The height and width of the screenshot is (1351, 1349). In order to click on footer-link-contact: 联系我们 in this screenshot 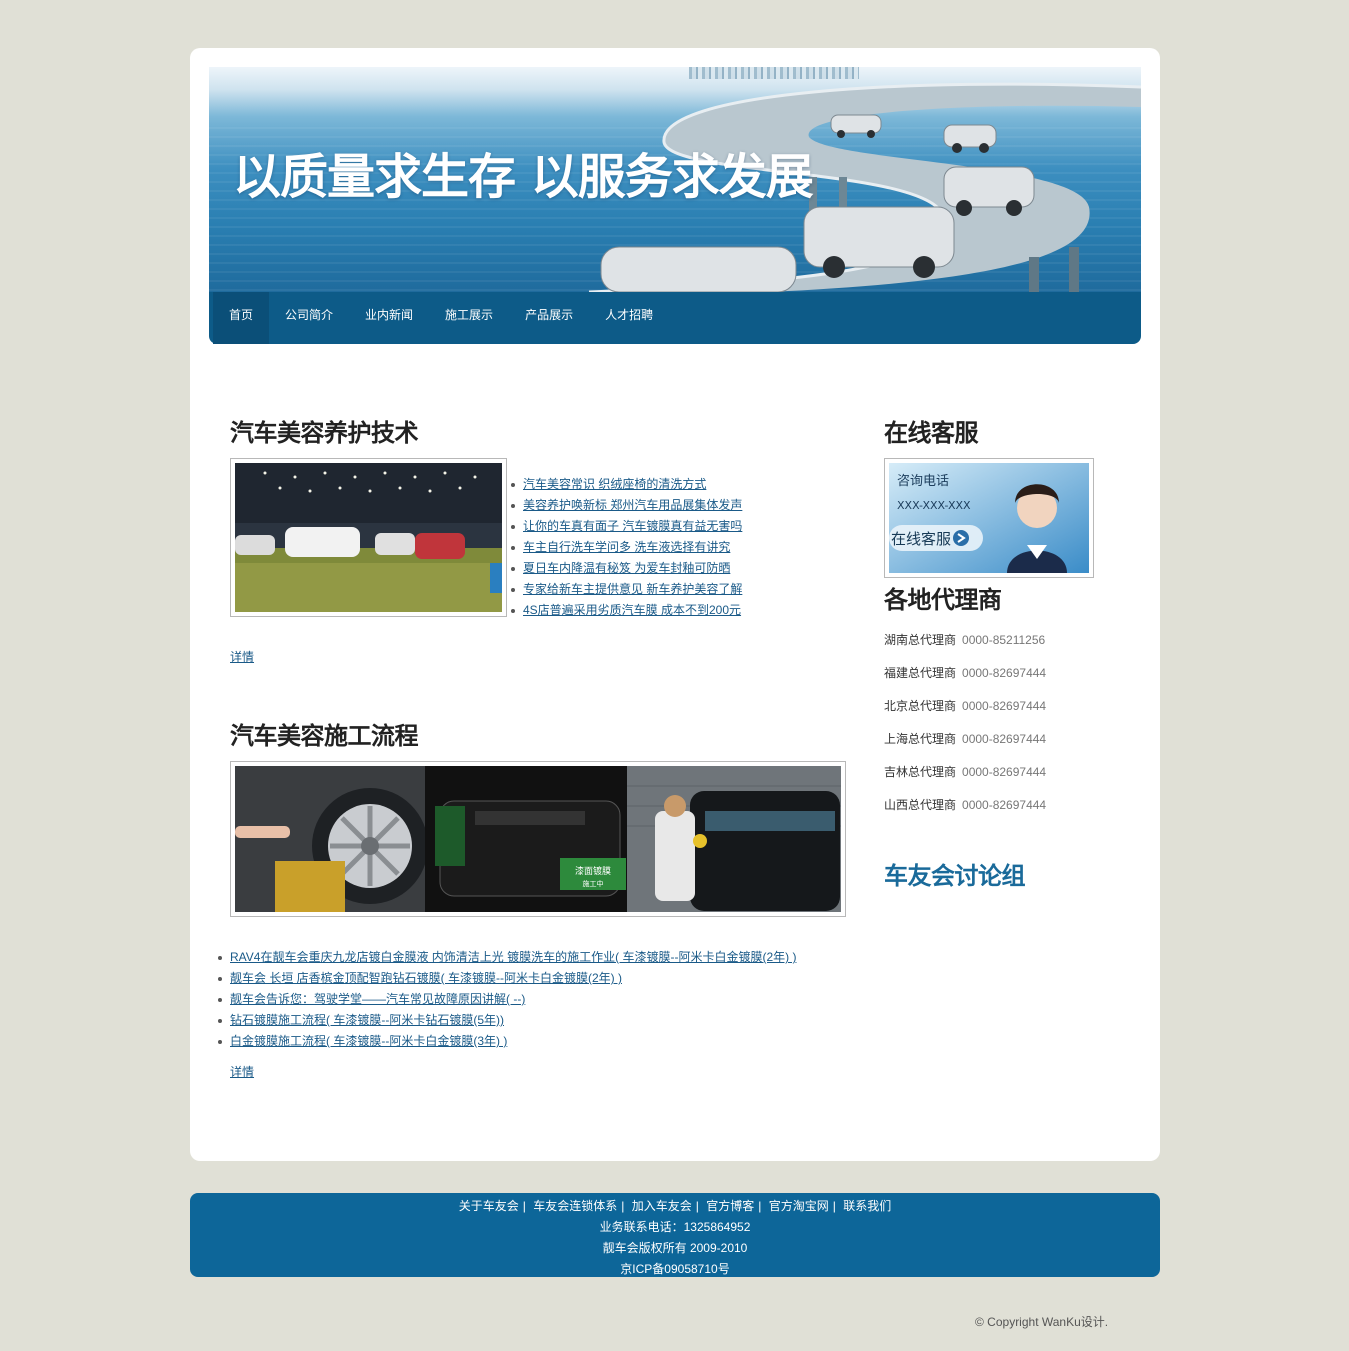, I will do `click(867, 1206)`.